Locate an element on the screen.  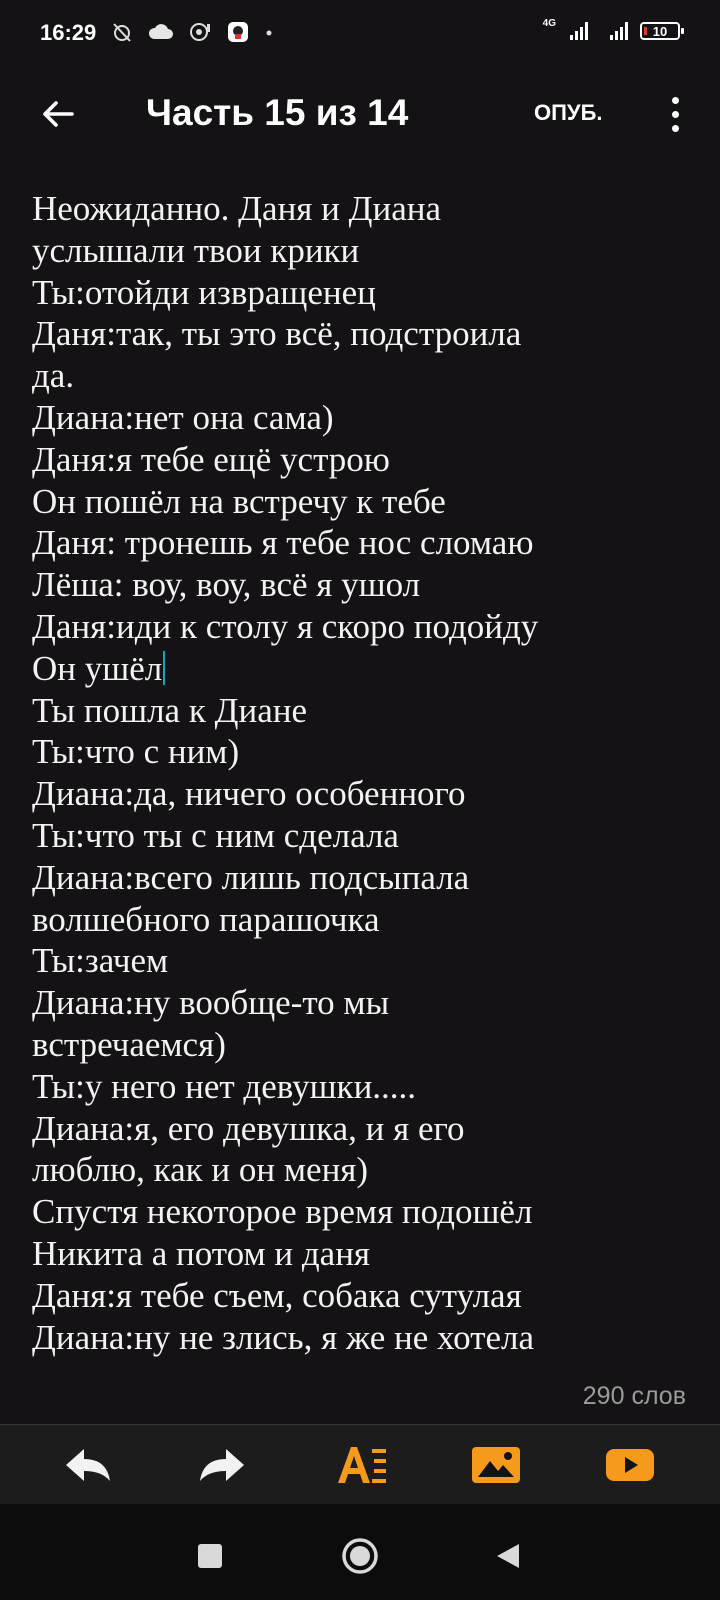
text-line-content: Ты:отойди извращенец is located at coordinates (204, 292).